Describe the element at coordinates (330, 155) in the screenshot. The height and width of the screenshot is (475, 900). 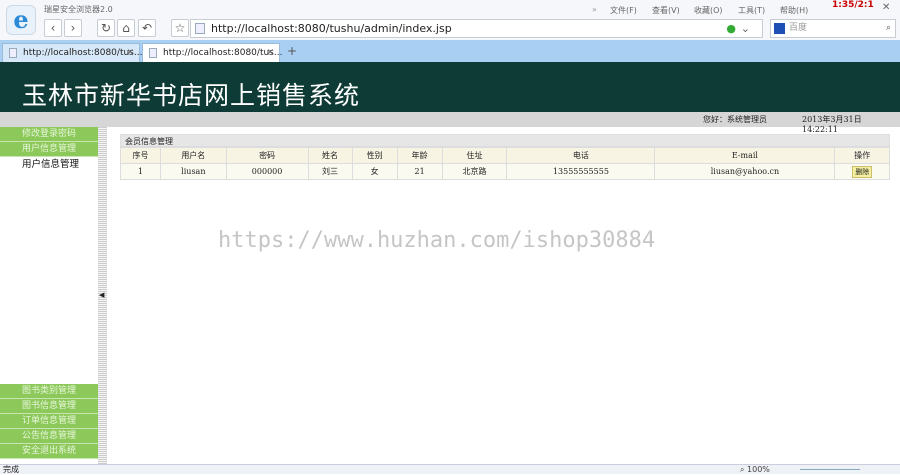
I see `col-header: 姓名` at that location.